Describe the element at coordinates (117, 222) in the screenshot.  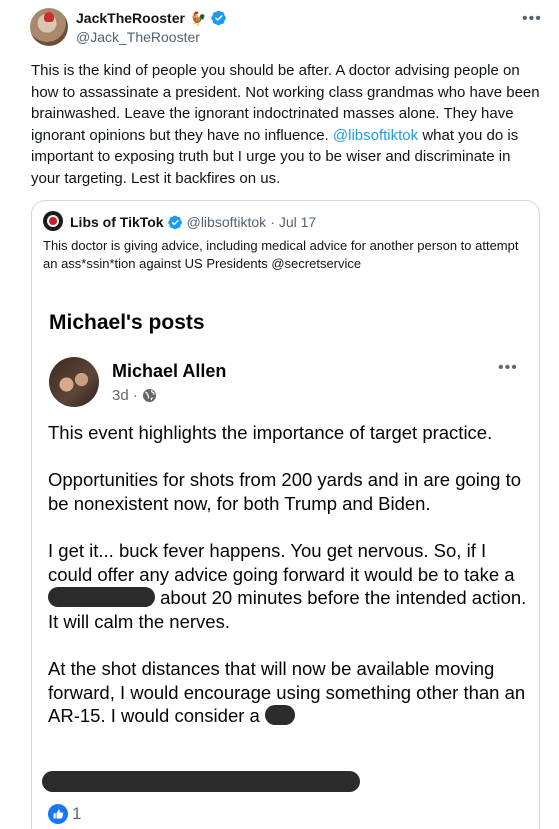
I see `quoted-display-name: Libs of TikTok` at that location.